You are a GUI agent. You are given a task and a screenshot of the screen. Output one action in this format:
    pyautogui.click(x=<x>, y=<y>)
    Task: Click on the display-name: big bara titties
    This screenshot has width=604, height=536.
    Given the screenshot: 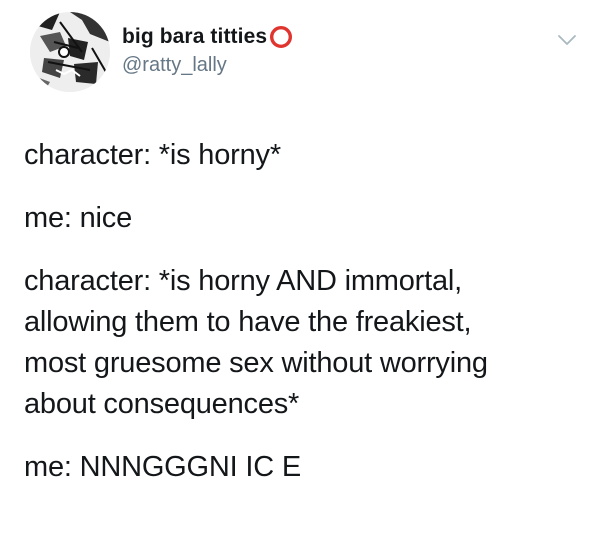 What is the action you would take?
    pyautogui.click(x=194, y=37)
    